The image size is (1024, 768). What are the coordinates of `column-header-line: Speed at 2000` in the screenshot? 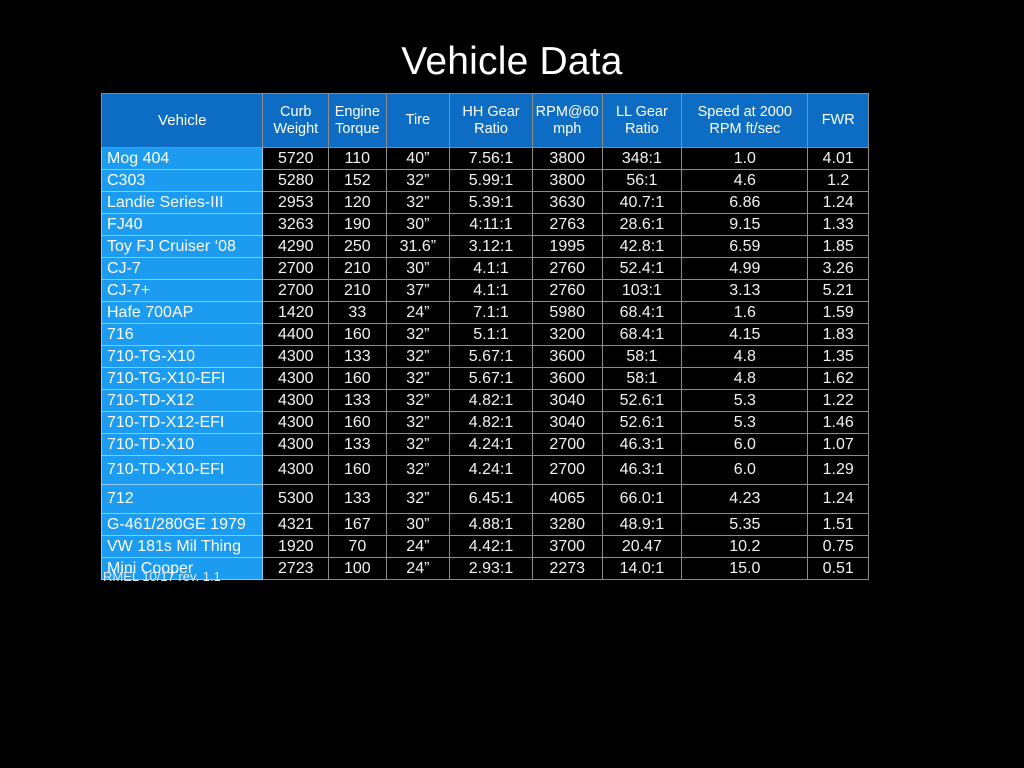 It's located at (744, 111).